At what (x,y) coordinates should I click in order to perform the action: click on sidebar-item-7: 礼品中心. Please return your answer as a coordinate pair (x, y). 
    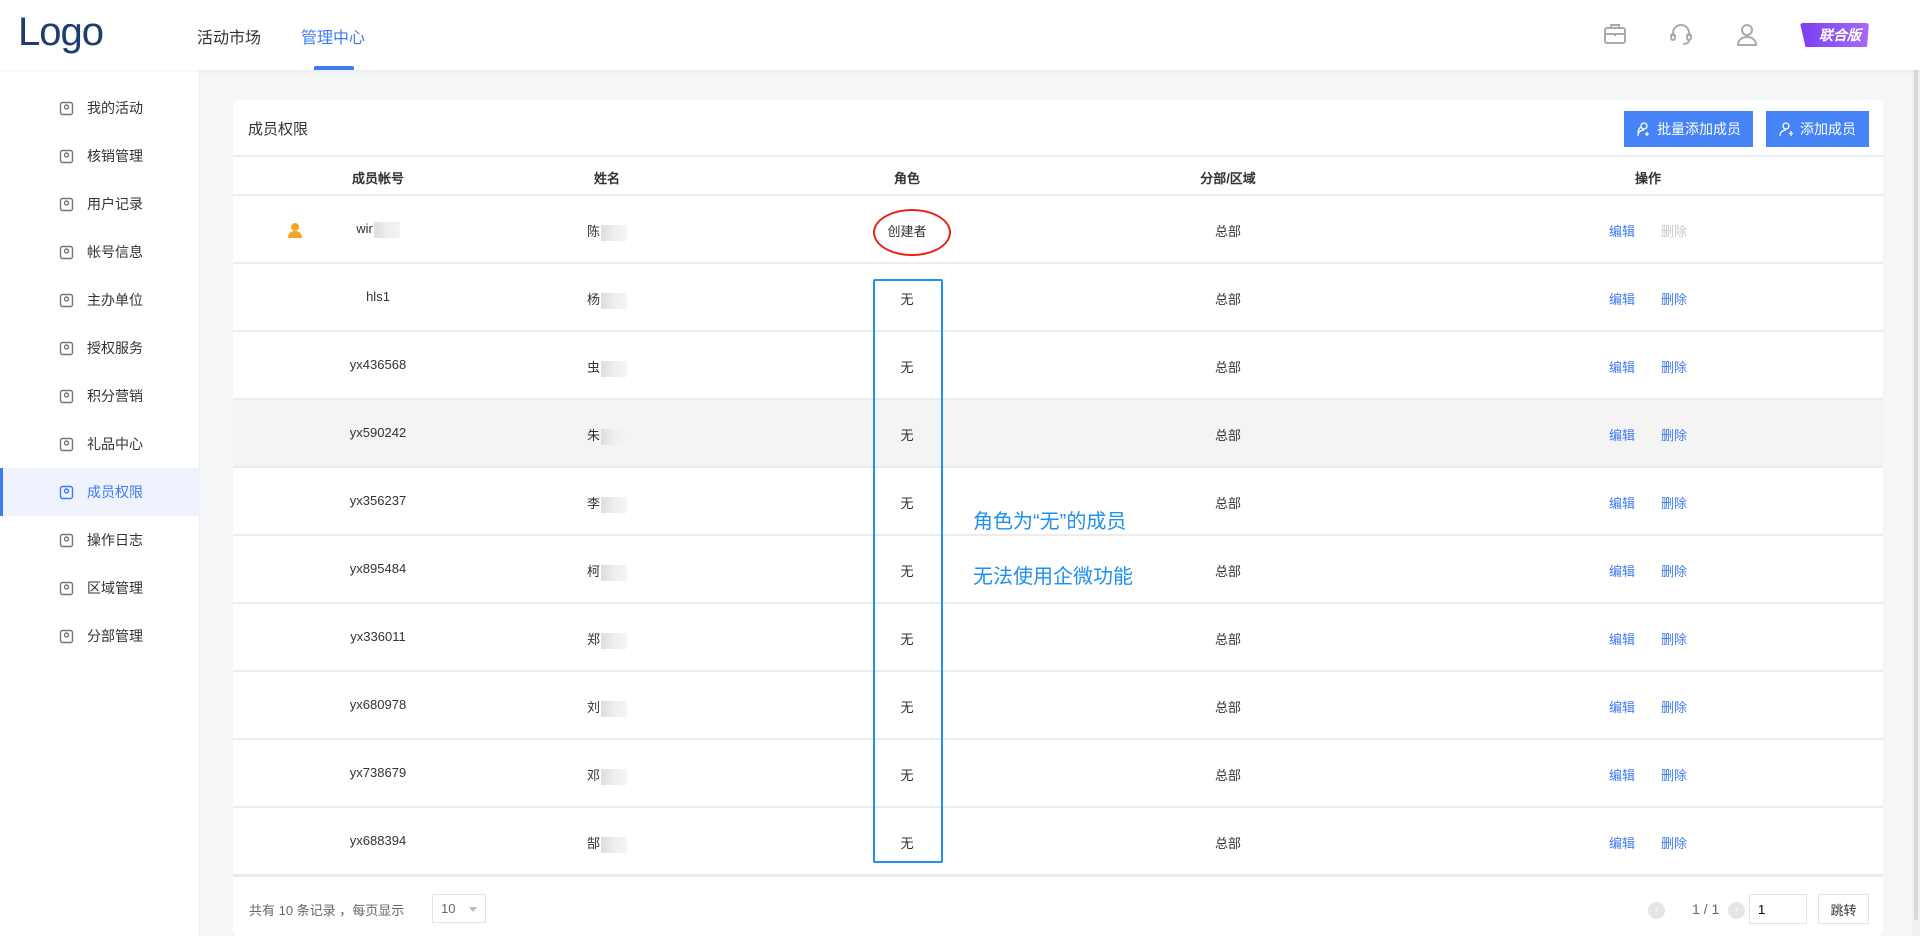
    Looking at the image, I should click on (100, 444).